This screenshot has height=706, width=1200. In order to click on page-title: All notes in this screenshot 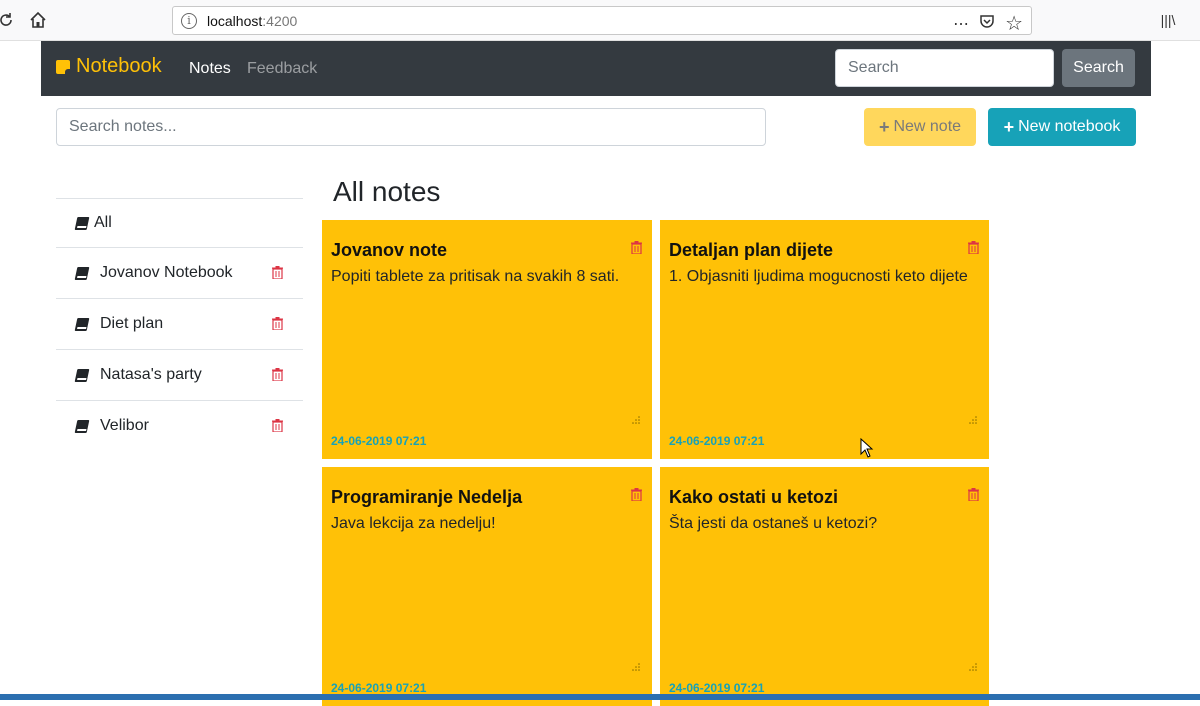, I will do `click(387, 191)`.